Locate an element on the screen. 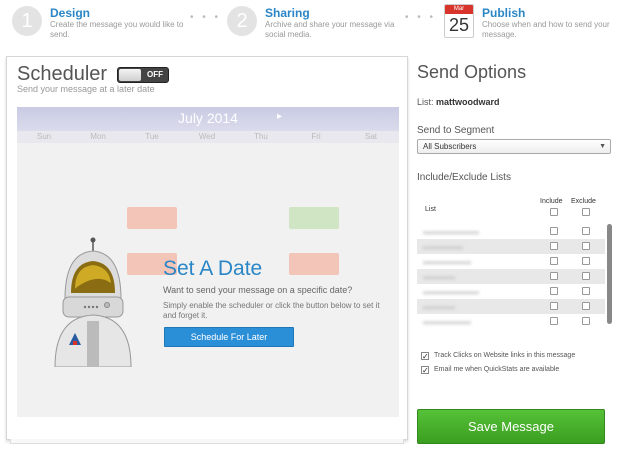 The width and height of the screenshot is (618, 450). include-exclude-label: Include/Exclude Lists is located at coordinates (464, 177).